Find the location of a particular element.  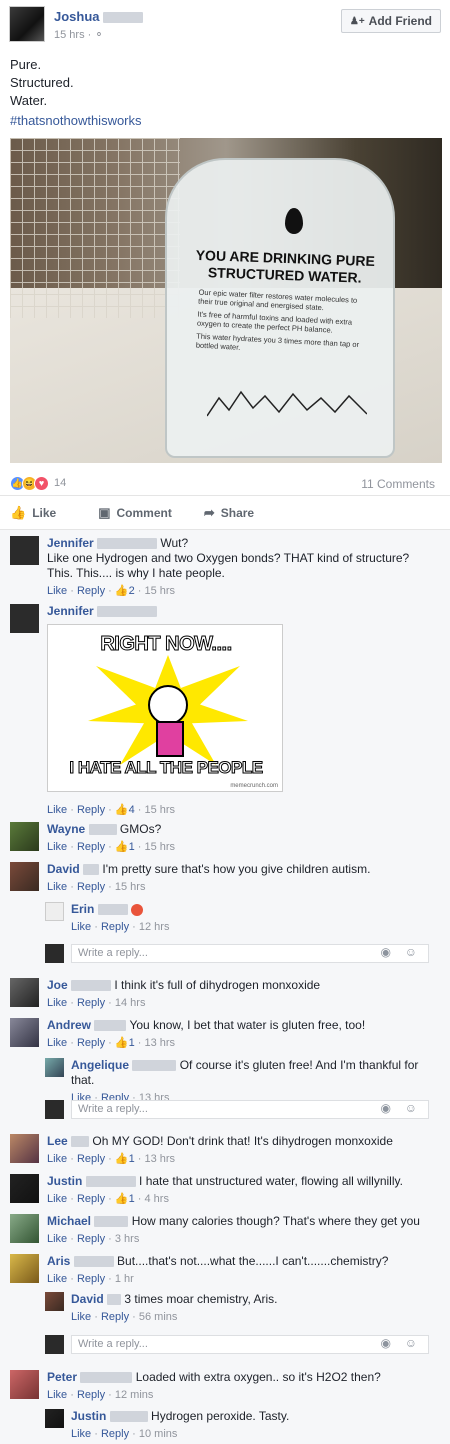

post-time: 15 hrs · ⚬ is located at coordinates (79, 34).